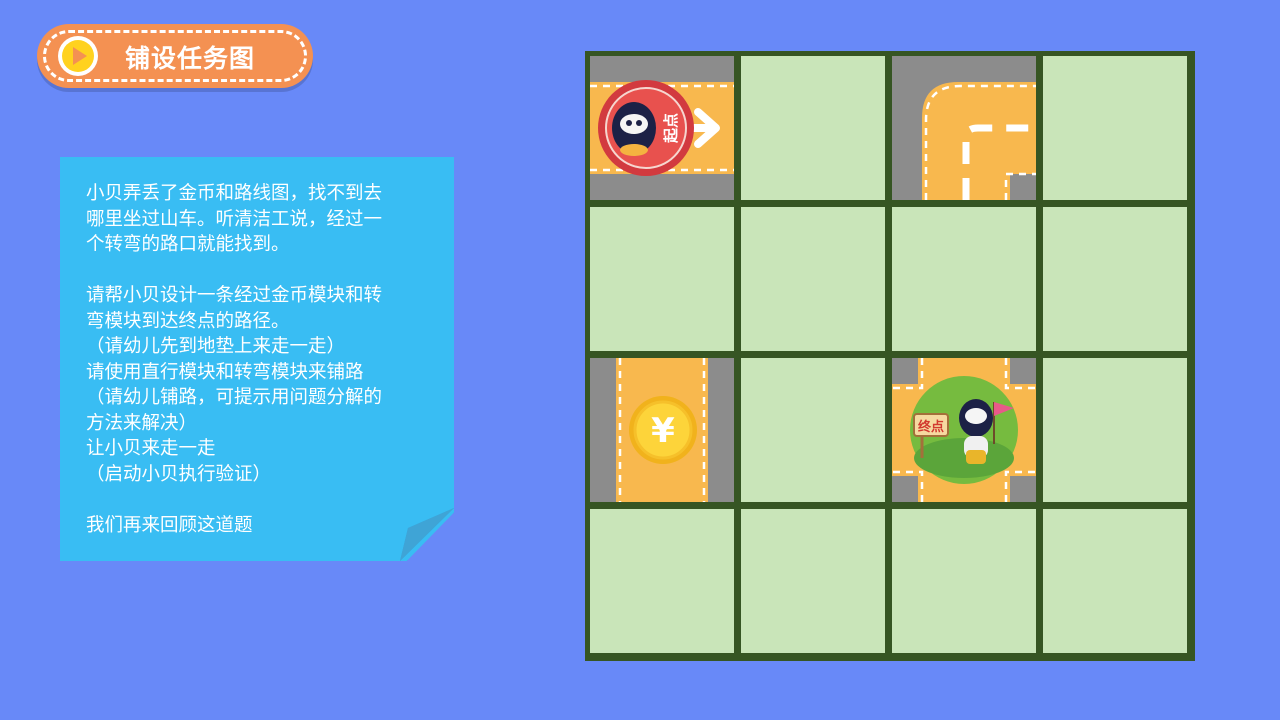  I want to click on instruction-line: 弯模块到达终点的路径。, so click(188, 321).